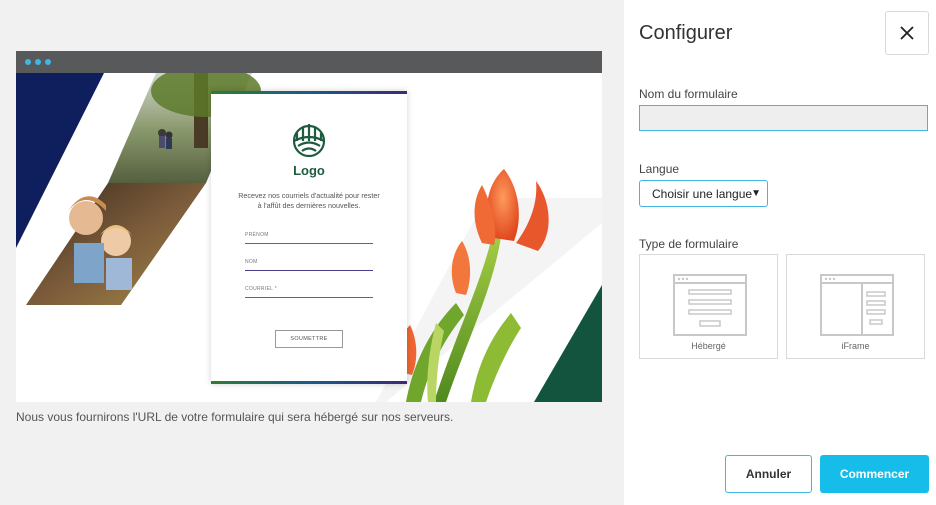 Image resolution: width=936 pixels, height=505 pixels. Describe the element at coordinates (768, 474) in the screenshot. I see `cancel-button: Annuler` at that location.